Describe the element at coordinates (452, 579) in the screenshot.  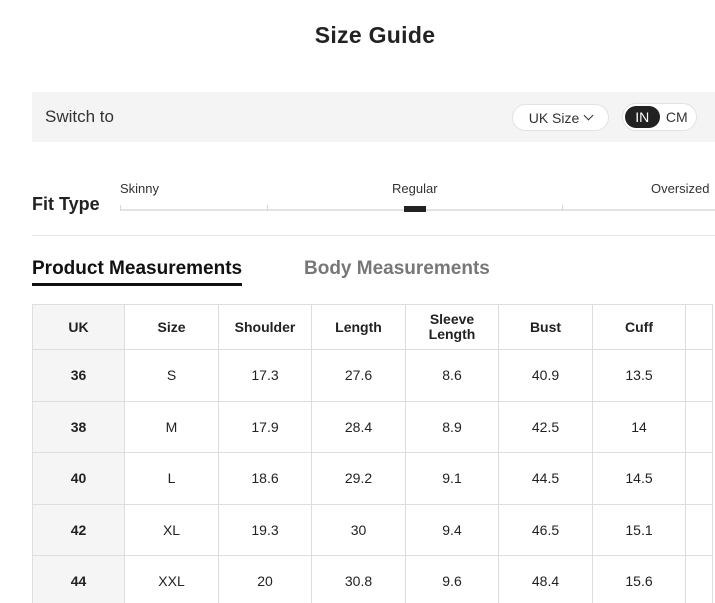
I see `table-cell: 9.6` at that location.